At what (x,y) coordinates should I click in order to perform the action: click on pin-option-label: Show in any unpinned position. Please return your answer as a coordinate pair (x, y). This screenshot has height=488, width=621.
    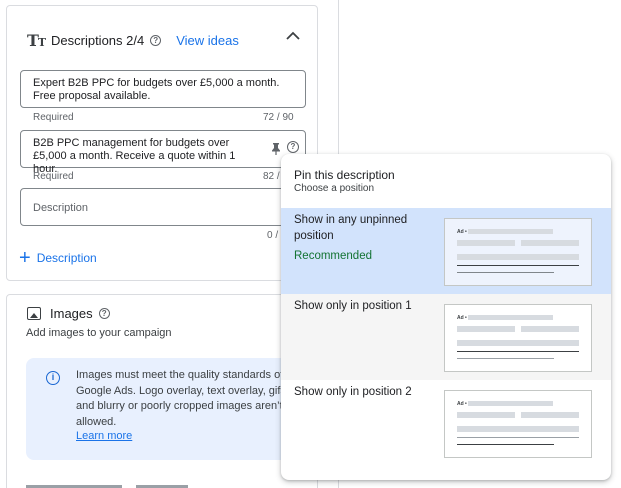
    Looking at the image, I should click on (351, 228).